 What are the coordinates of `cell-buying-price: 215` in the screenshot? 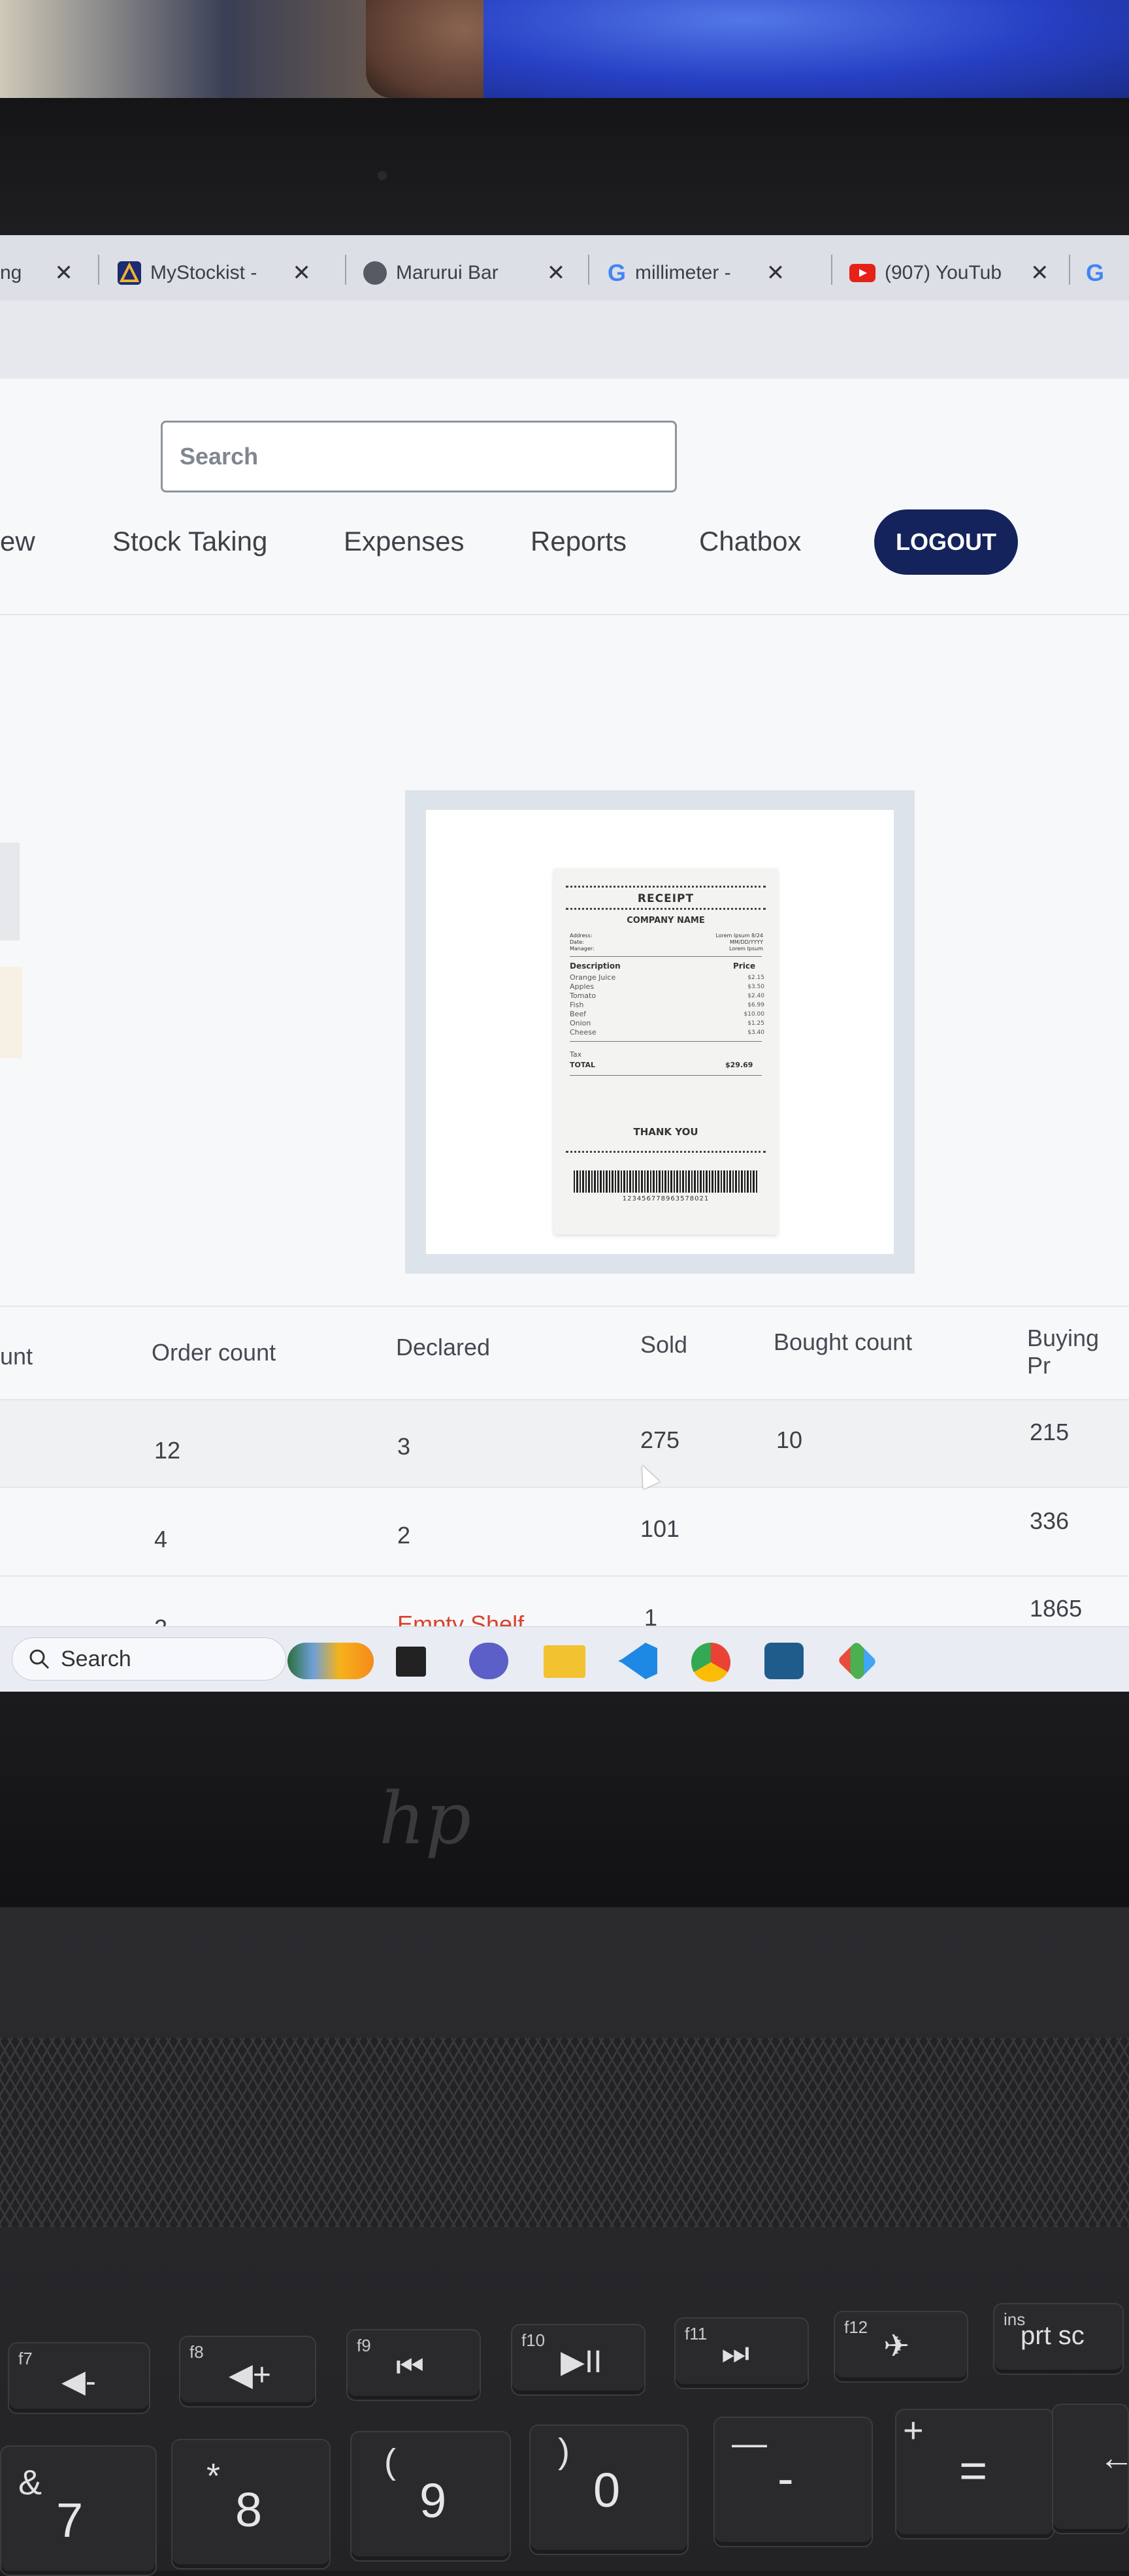 It's located at (1050, 1432).